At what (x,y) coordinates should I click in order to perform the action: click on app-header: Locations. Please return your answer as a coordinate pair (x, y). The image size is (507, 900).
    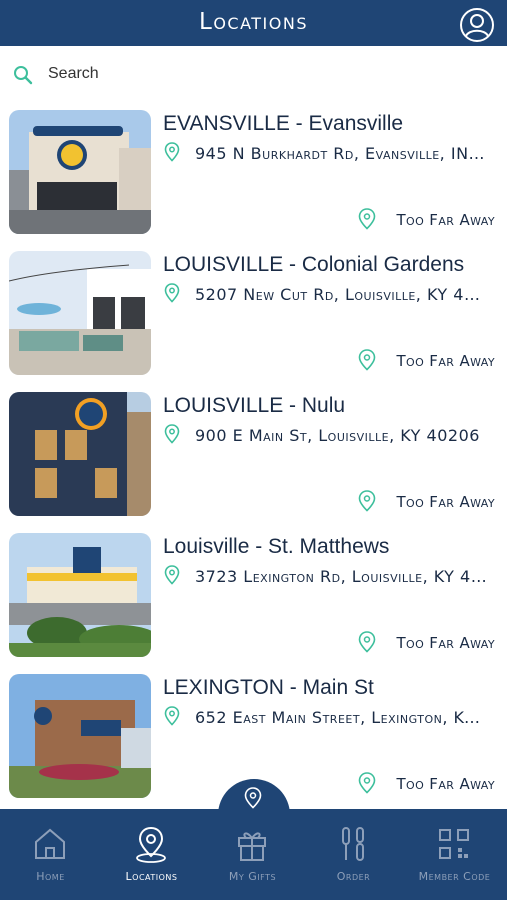
    Looking at the image, I should click on (253, 23).